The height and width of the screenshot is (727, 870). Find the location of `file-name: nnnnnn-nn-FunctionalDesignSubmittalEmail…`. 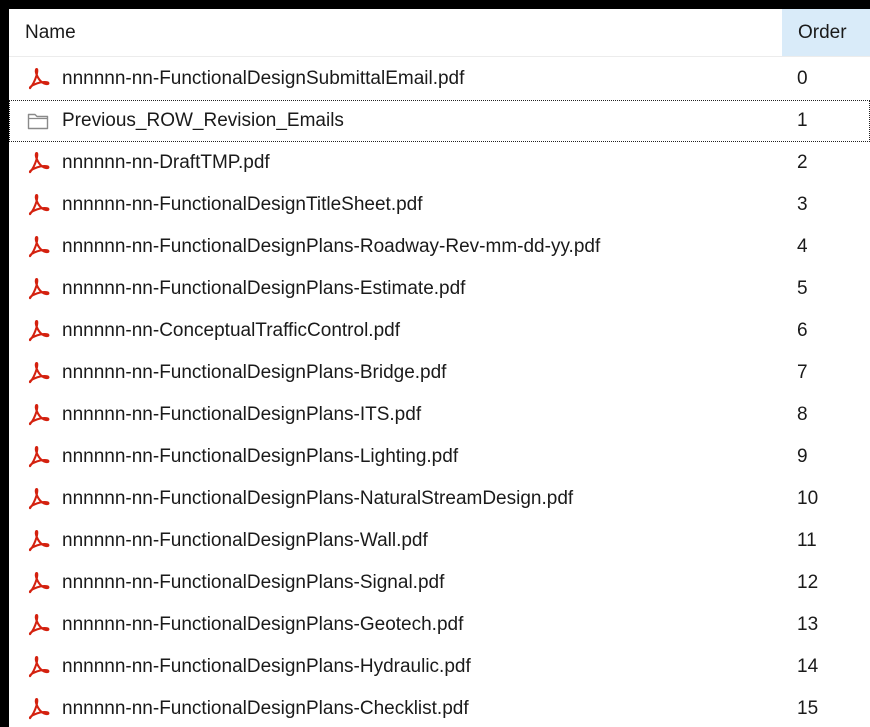

file-name: nnnnnn-nn-FunctionalDesignSubmittalEmail… is located at coordinates (263, 78).